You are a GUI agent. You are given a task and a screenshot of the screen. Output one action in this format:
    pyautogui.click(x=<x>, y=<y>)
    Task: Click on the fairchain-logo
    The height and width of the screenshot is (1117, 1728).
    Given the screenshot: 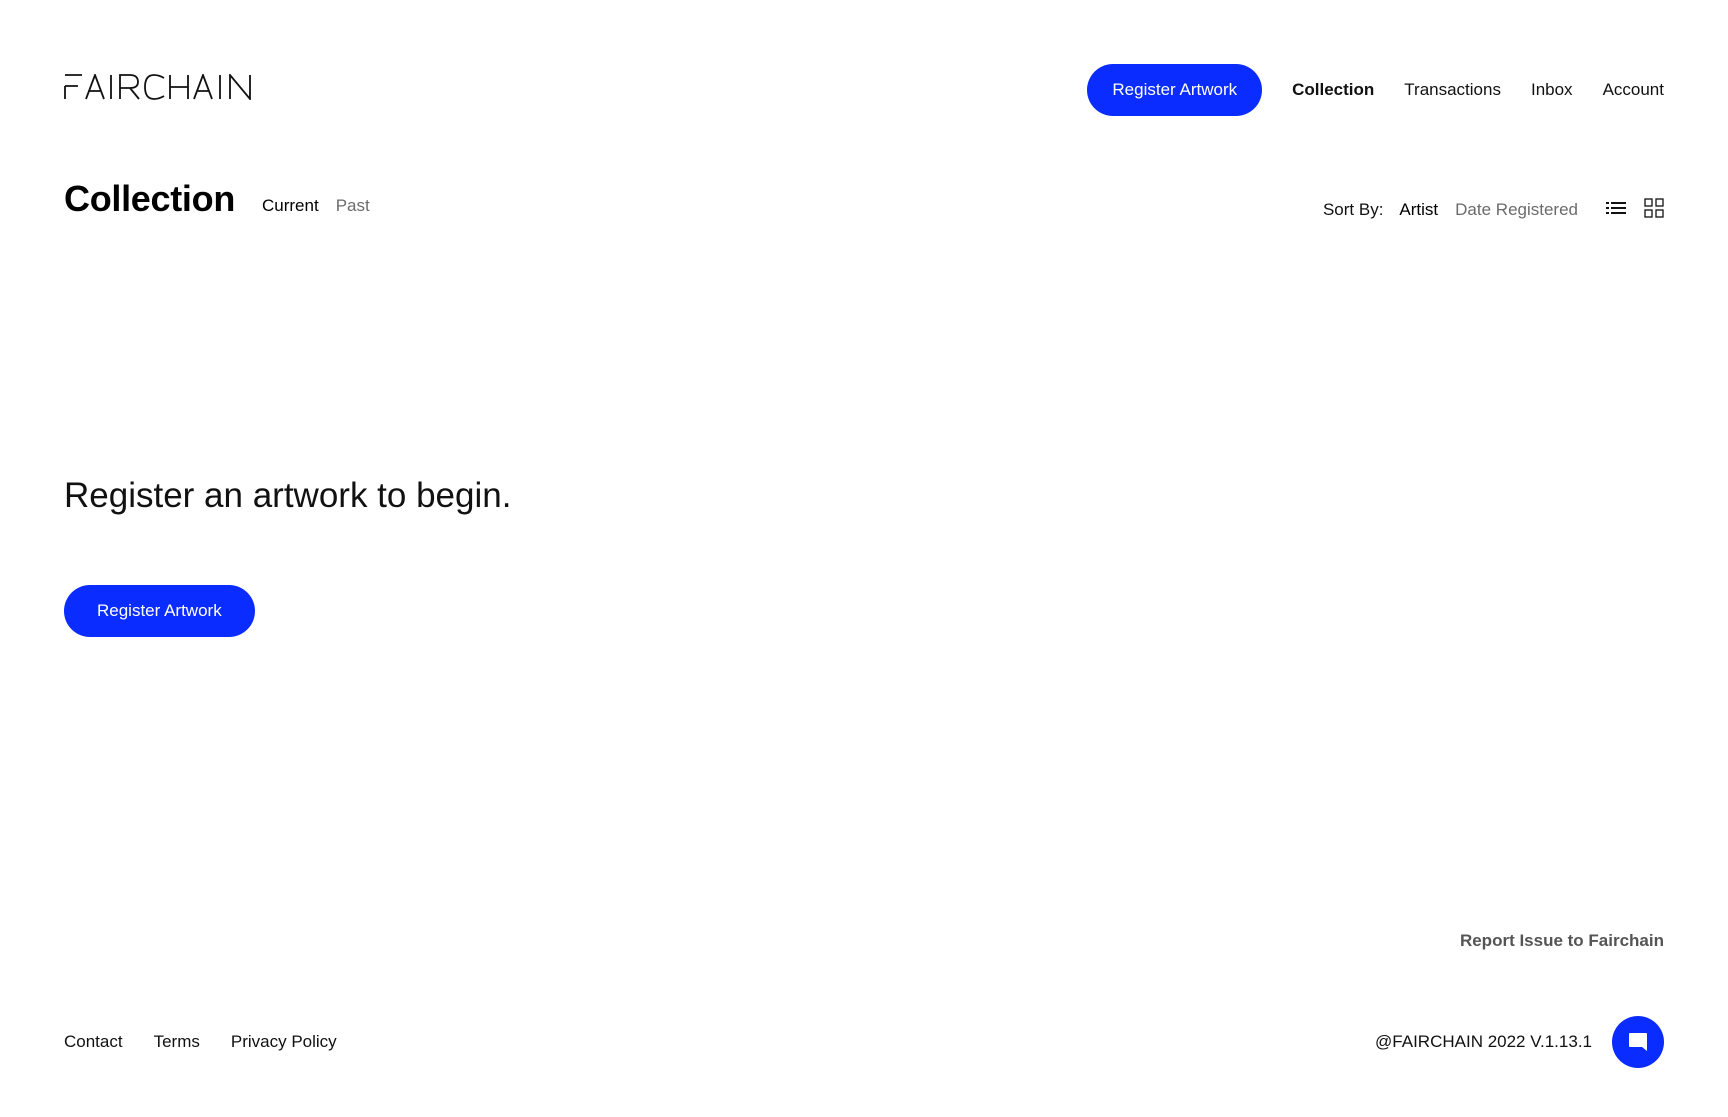 What is the action you would take?
    pyautogui.click(x=162, y=89)
    